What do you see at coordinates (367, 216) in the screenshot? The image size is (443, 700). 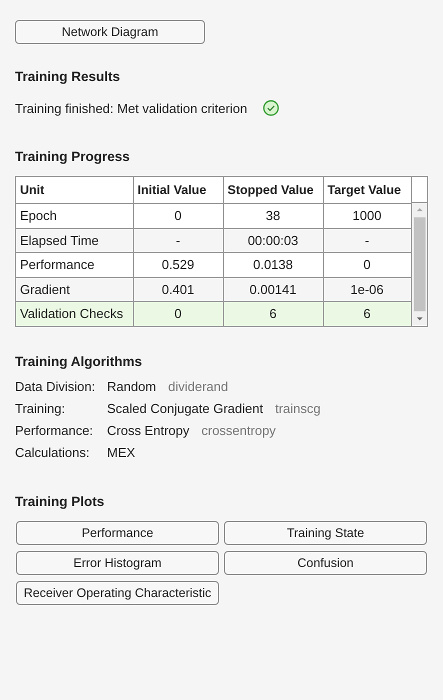 I see `table-cell: 1000` at bounding box center [367, 216].